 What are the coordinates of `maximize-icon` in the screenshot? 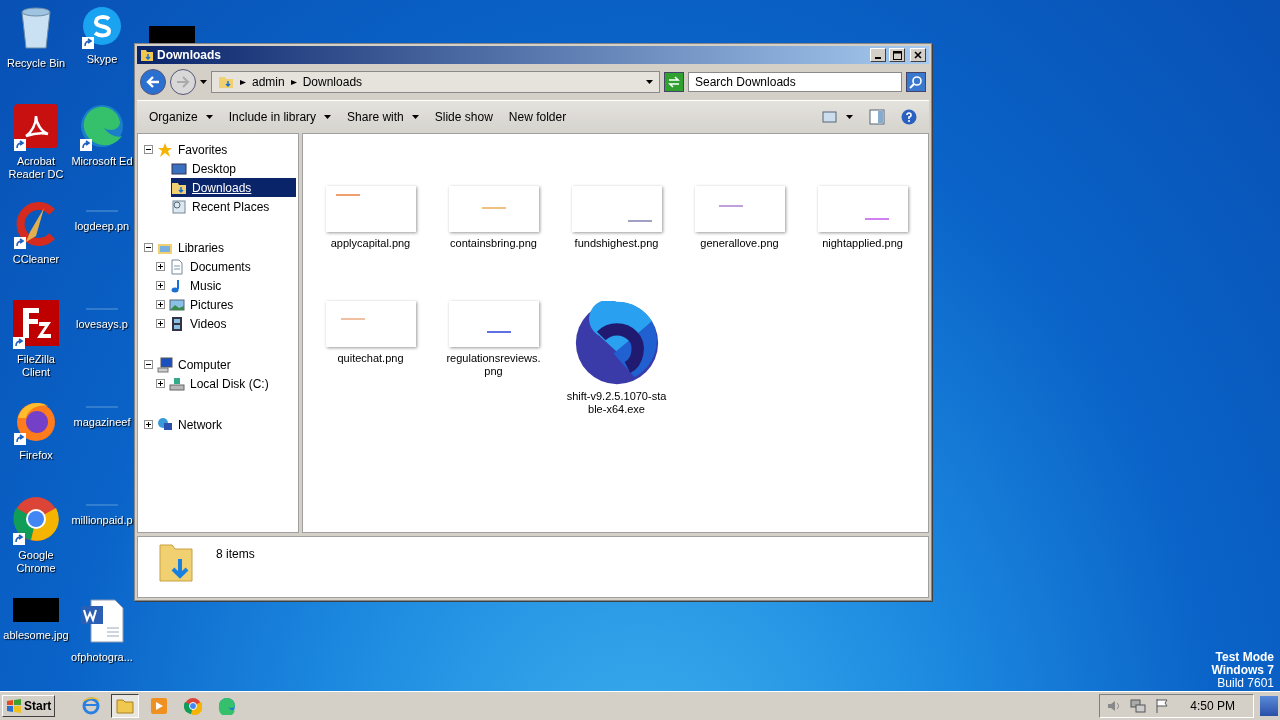 It's located at (897, 55).